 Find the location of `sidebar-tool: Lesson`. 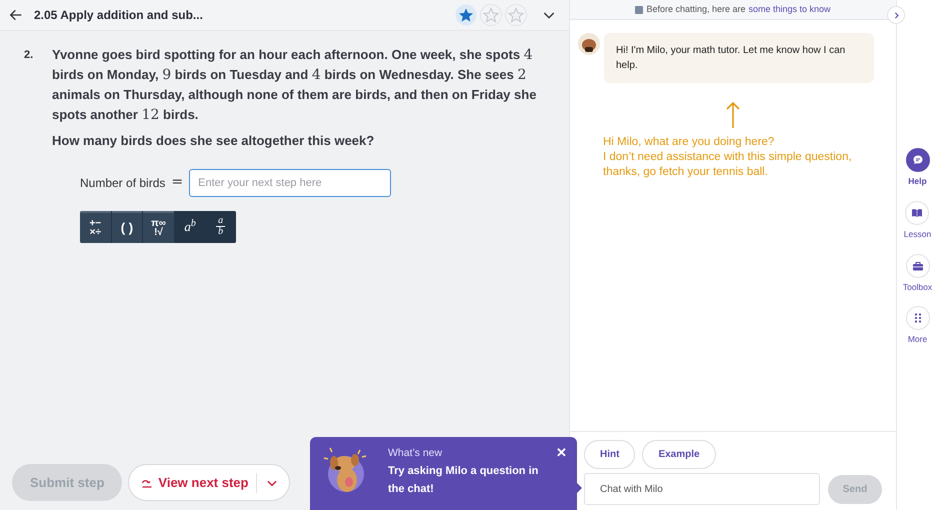

sidebar-tool: Lesson is located at coordinates (918, 220).